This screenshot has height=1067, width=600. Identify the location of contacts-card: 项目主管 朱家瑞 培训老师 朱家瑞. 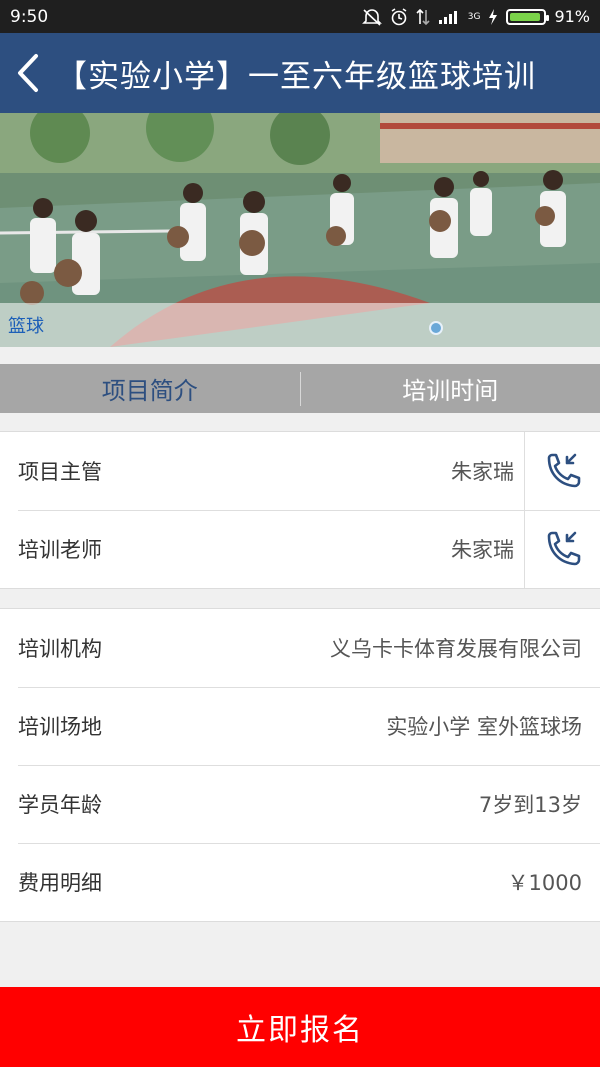
(300, 510).